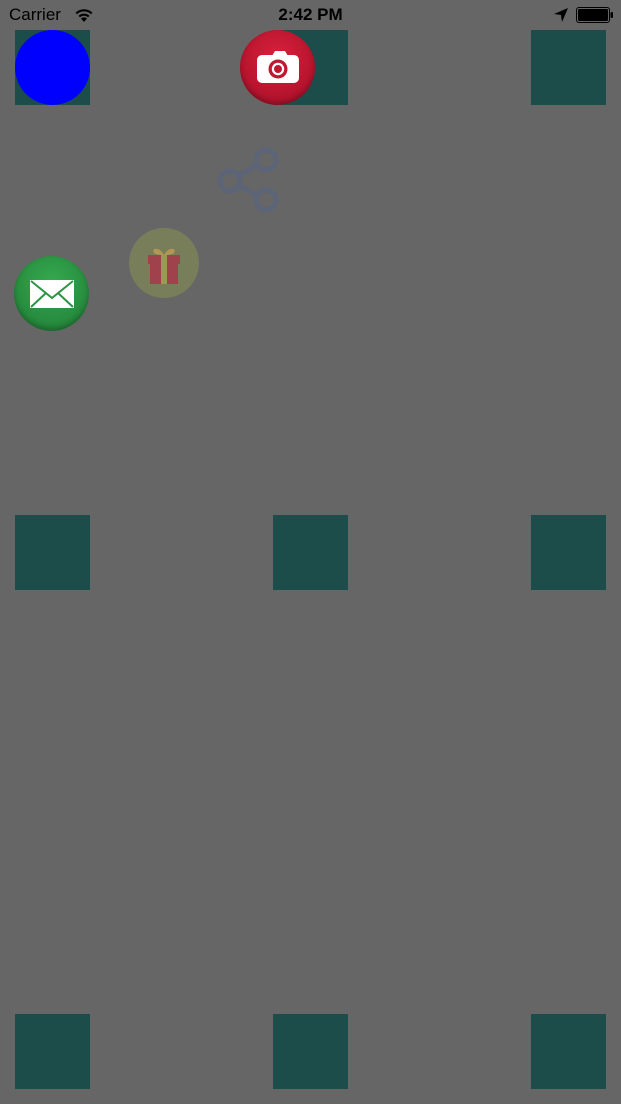 This screenshot has height=1104, width=621. I want to click on gift-button, so click(164, 263).